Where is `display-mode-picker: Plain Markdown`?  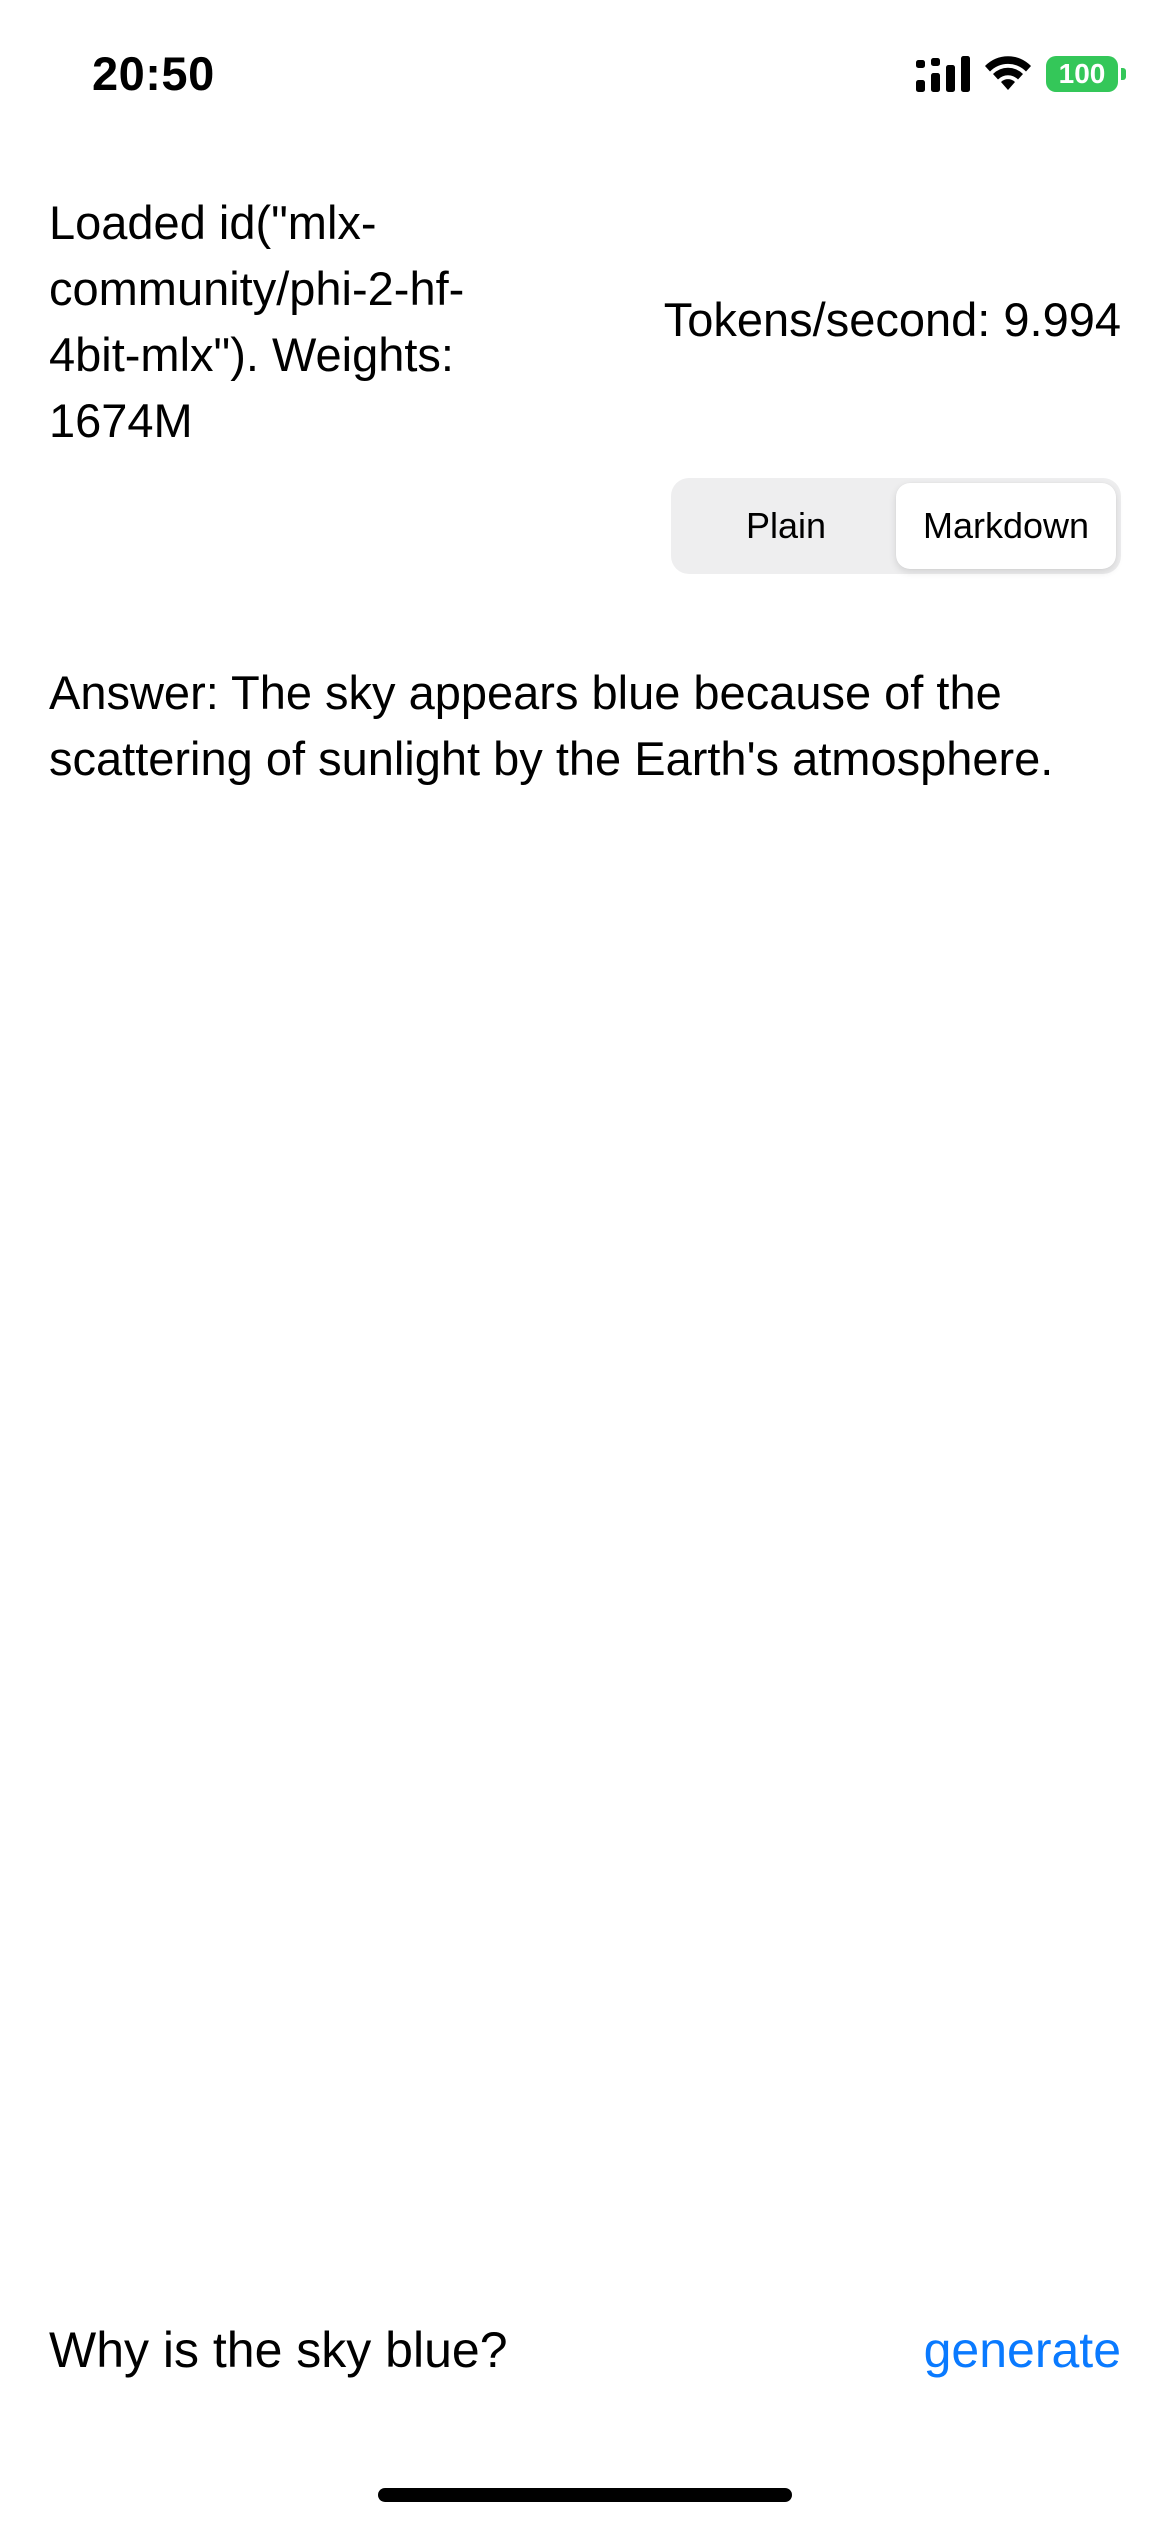
display-mode-picker: Plain Markdown is located at coordinates (896, 526).